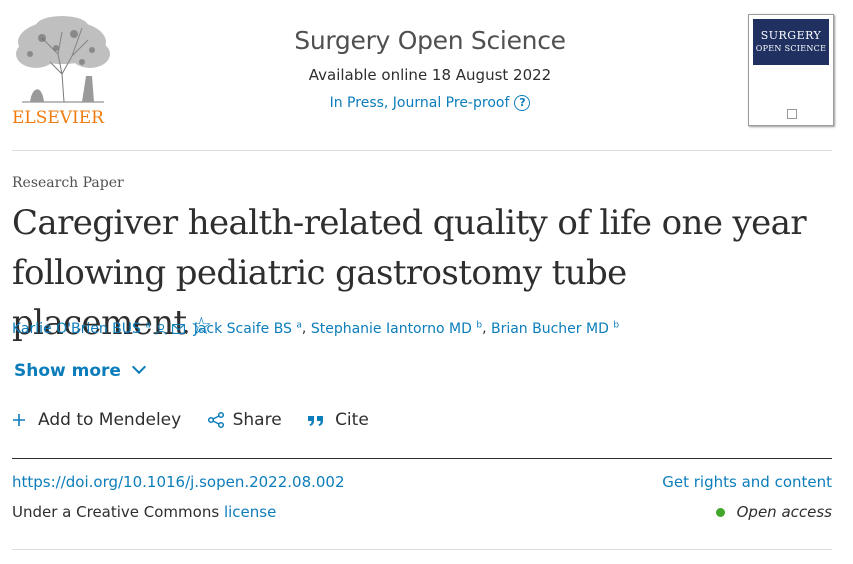  Describe the element at coordinates (257, 420) in the screenshot. I see `share-label: Share` at that location.